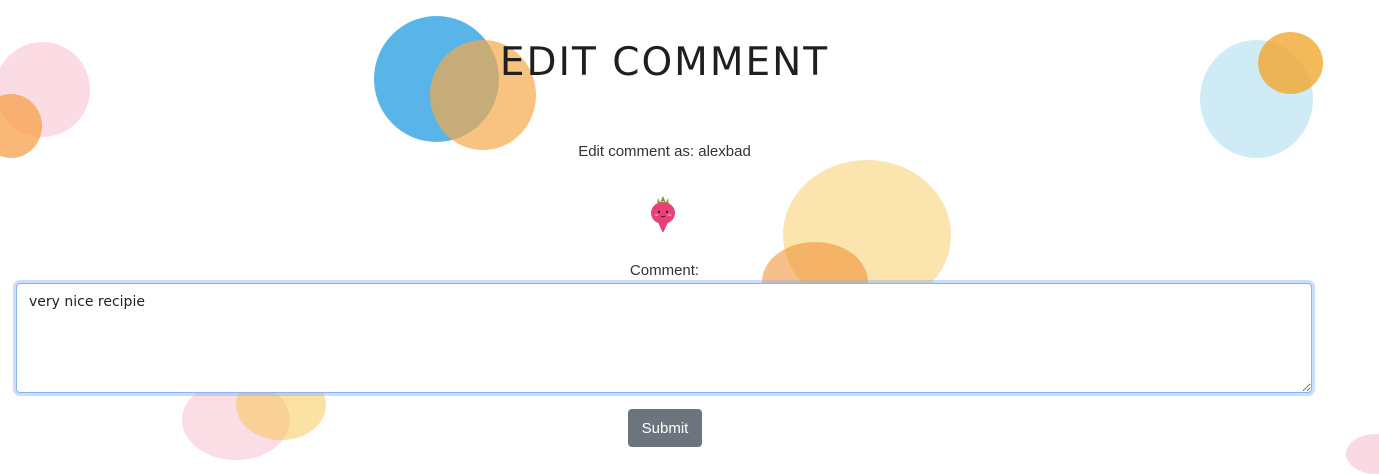  Describe the element at coordinates (664, 62) in the screenshot. I see `page-title: EDIT COMMENT` at that location.